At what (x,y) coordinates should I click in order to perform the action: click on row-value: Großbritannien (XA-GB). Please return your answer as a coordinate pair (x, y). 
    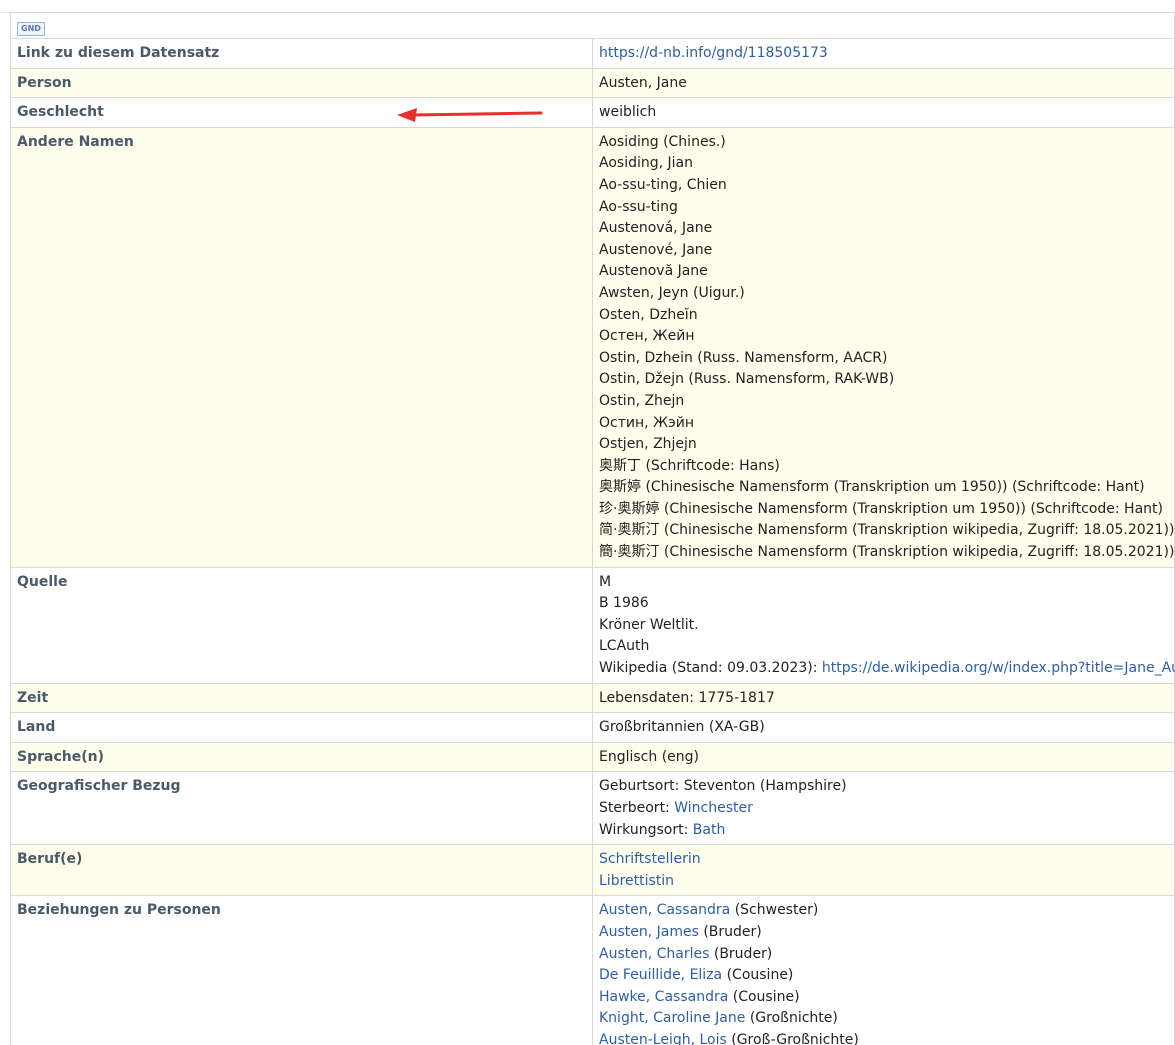
    Looking at the image, I should click on (883, 727).